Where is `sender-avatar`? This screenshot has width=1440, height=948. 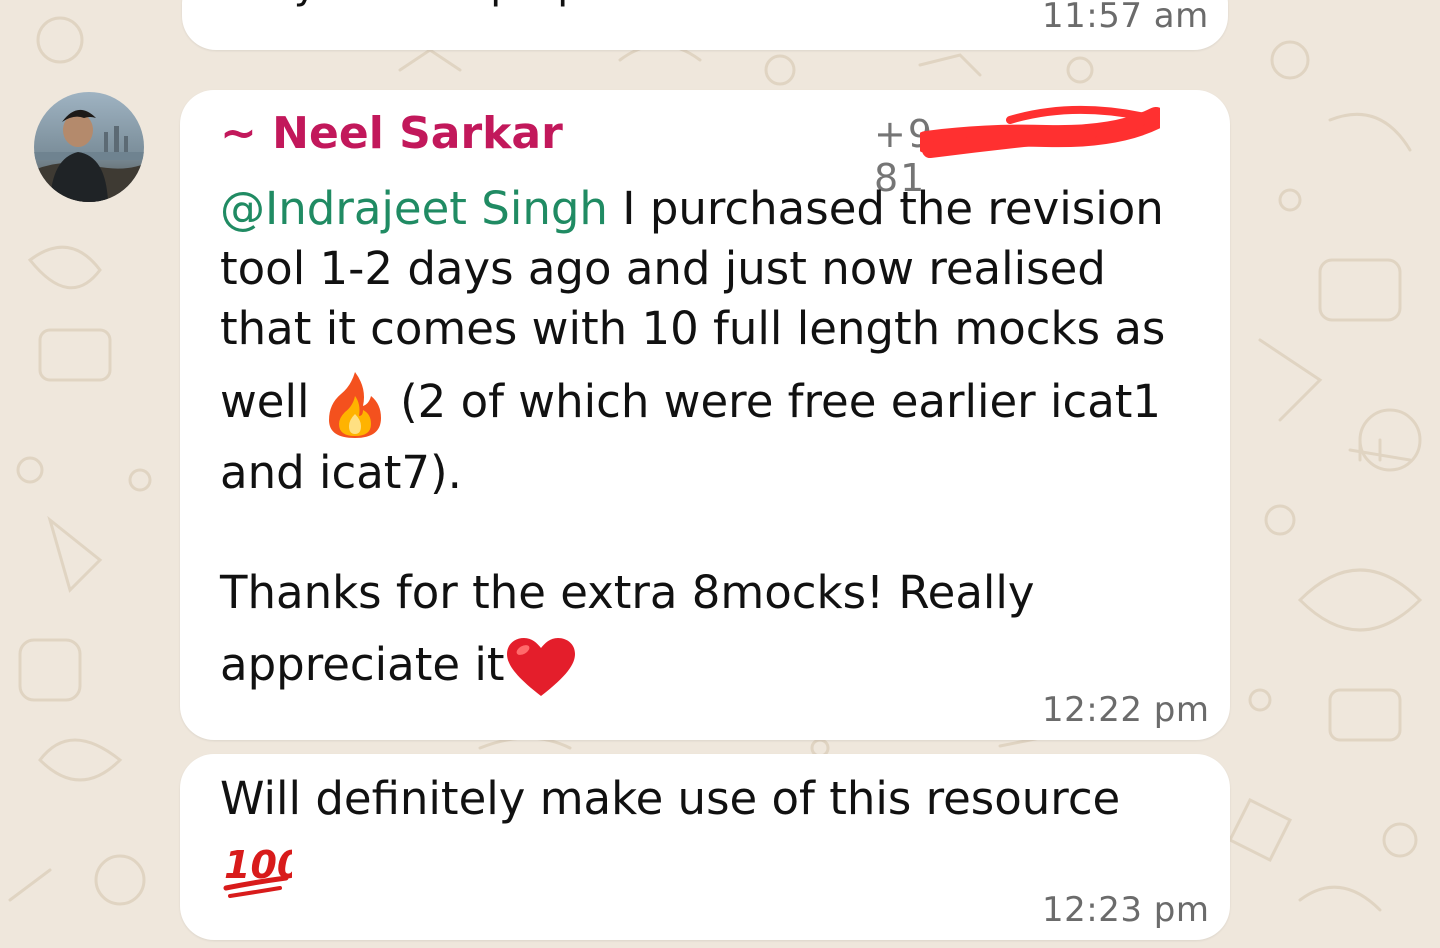 sender-avatar is located at coordinates (89, 147).